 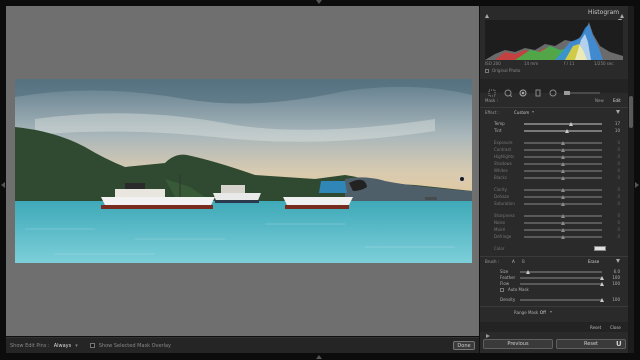 I want to click on slider-label: Noise, so click(x=500, y=222).